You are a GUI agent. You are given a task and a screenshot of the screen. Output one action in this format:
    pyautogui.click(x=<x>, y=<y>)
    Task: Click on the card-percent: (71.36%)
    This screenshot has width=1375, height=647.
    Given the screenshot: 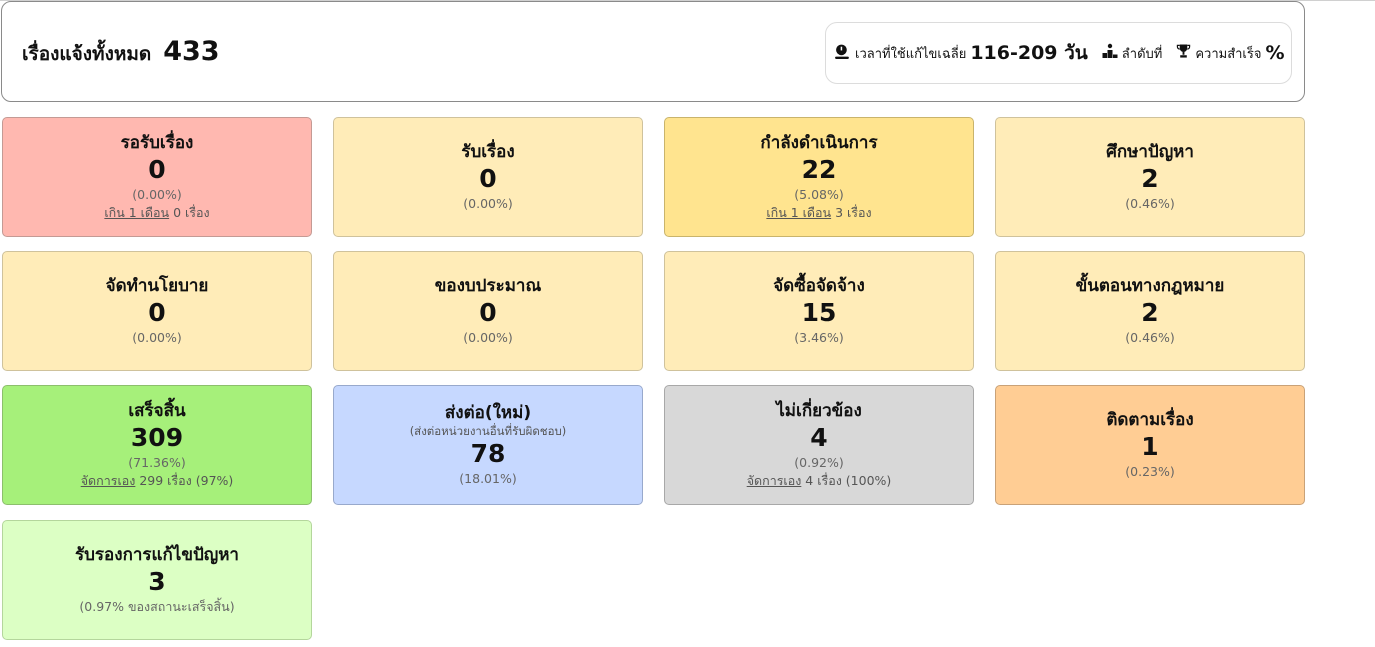 What is the action you would take?
    pyautogui.click(x=157, y=462)
    